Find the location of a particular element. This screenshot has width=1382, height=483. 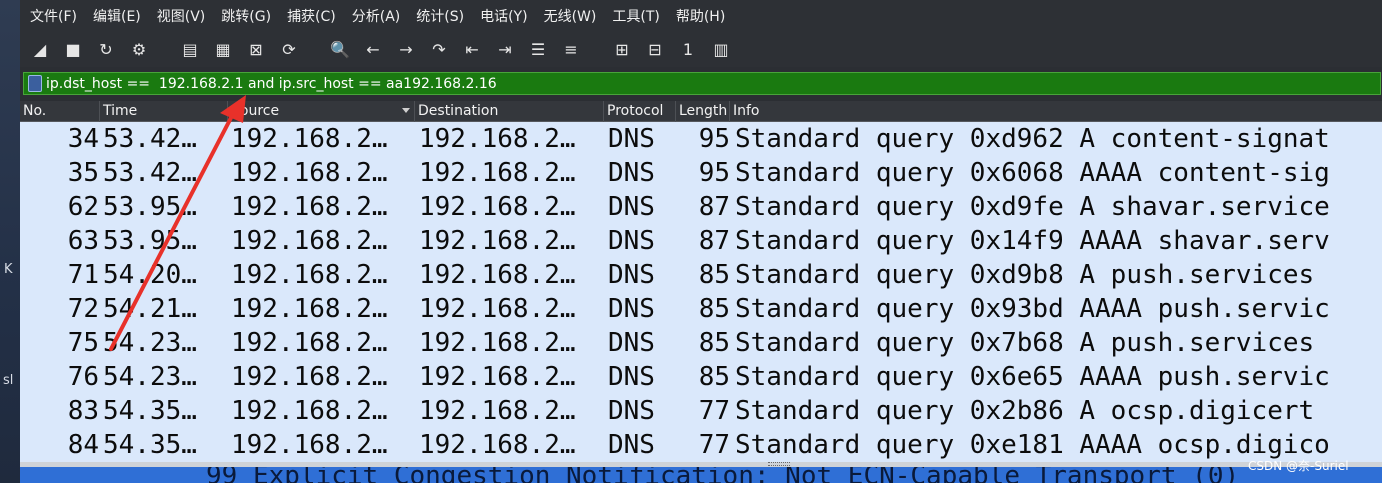

zoom-in-icon: ⊞ is located at coordinates (622, 49).